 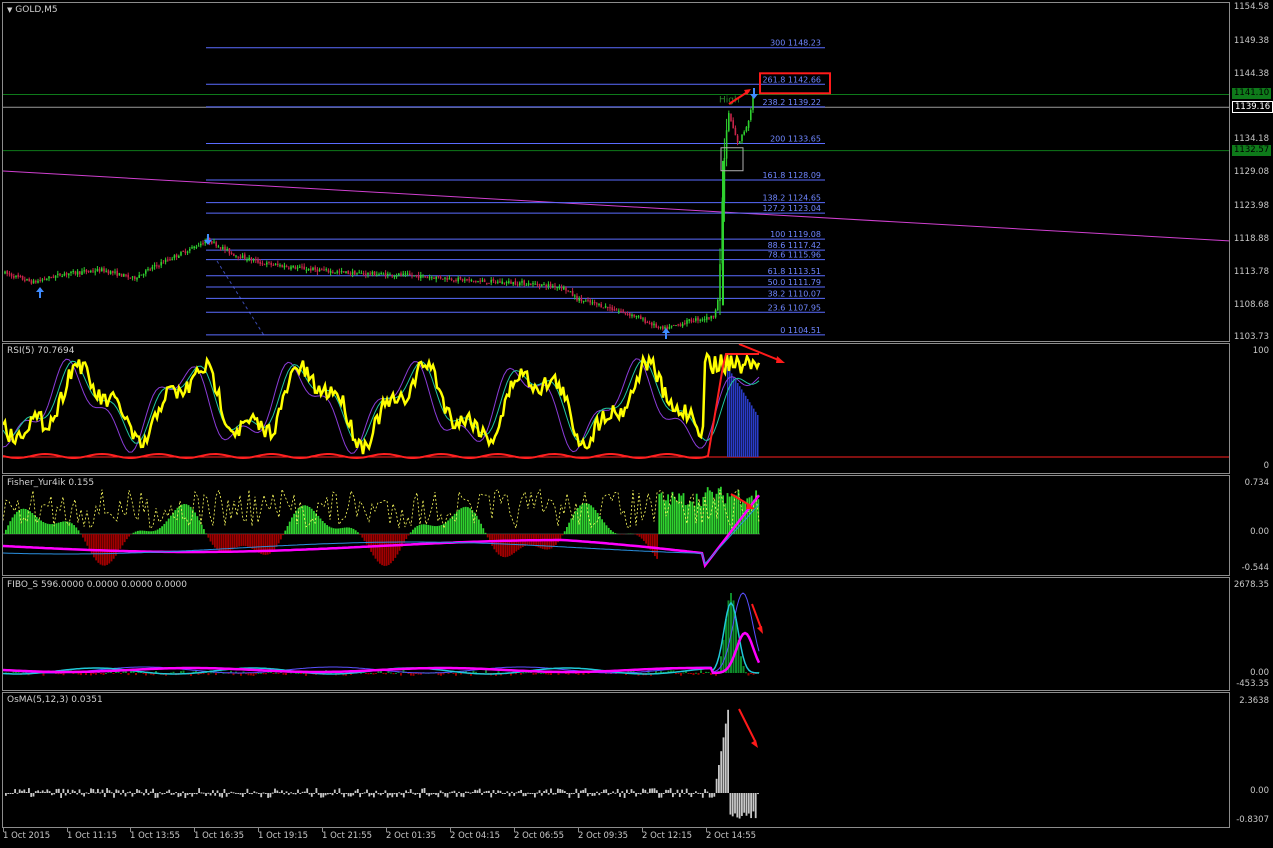 I want to click on bid-price-tag: 1139.16, so click(x=1252, y=107).